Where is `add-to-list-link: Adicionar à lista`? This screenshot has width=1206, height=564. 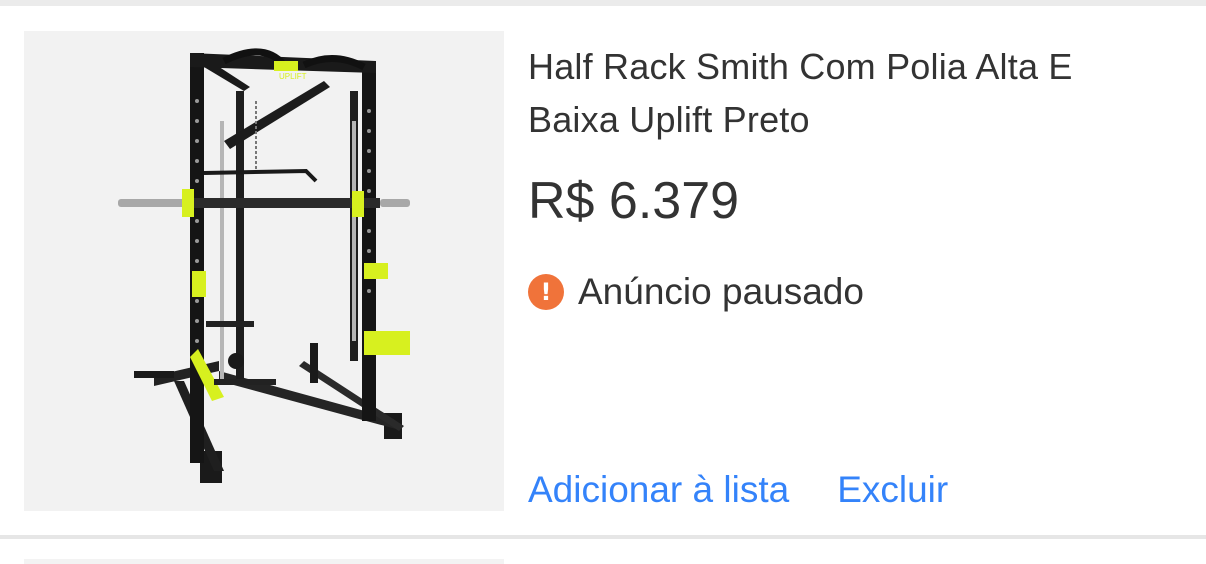 add-to-list-link: Adicionar à lista is located at coordinates (658, 490).